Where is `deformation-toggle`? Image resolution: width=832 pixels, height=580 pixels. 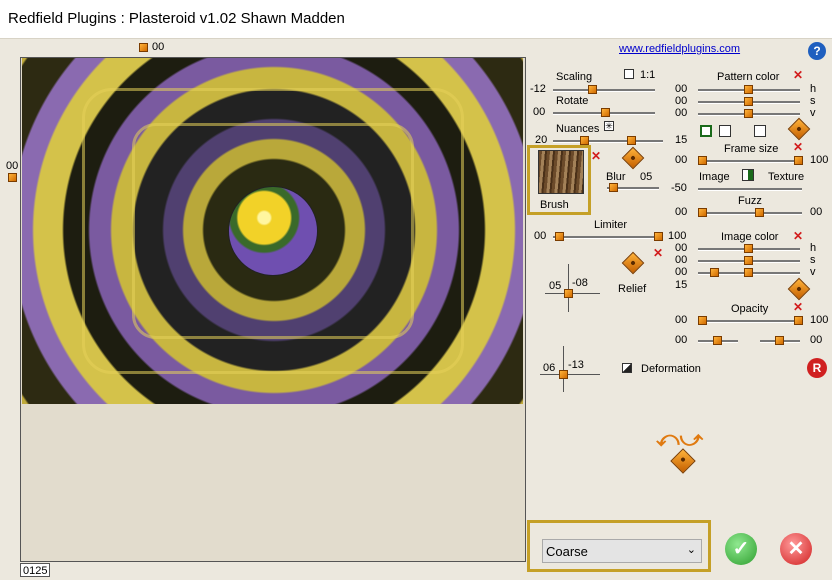
deformation-toggle is located at coordinates (627, 368).